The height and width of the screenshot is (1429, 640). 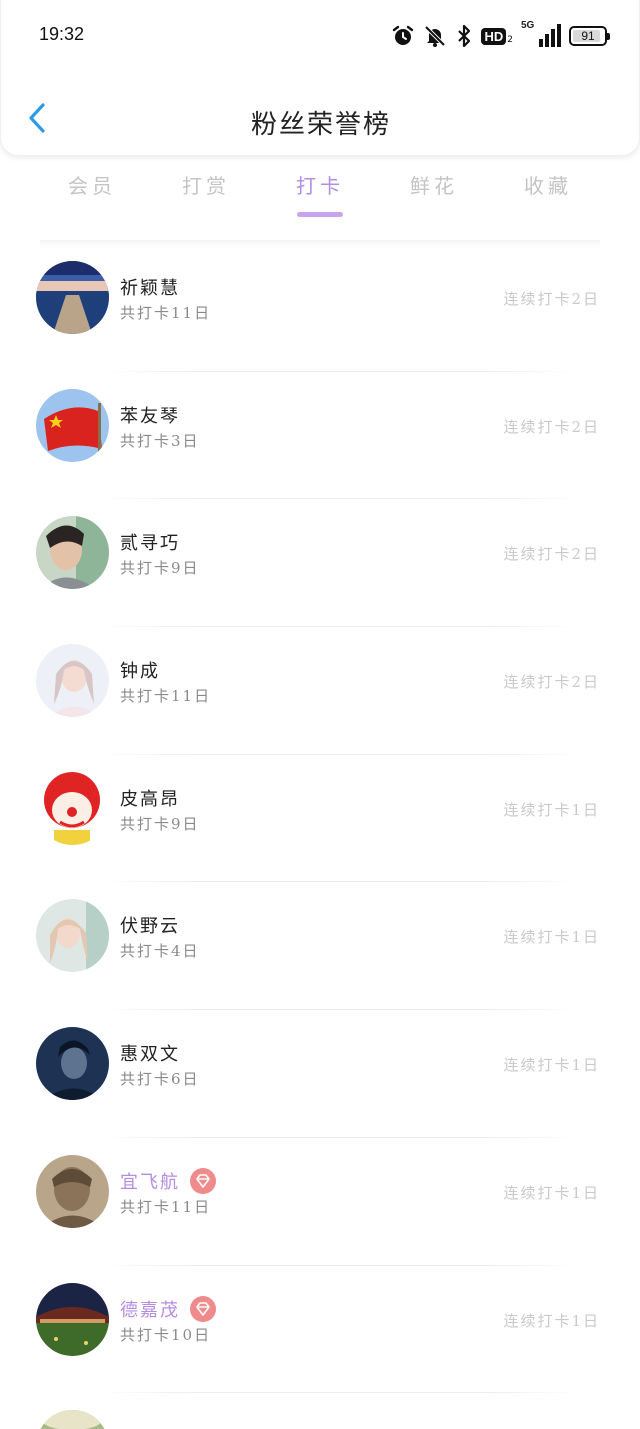 What do you see at coordinates (320, 125) in the screenshot?
I see `page-title: 粉丝荣誉榜` at bounding box center [320, 125].